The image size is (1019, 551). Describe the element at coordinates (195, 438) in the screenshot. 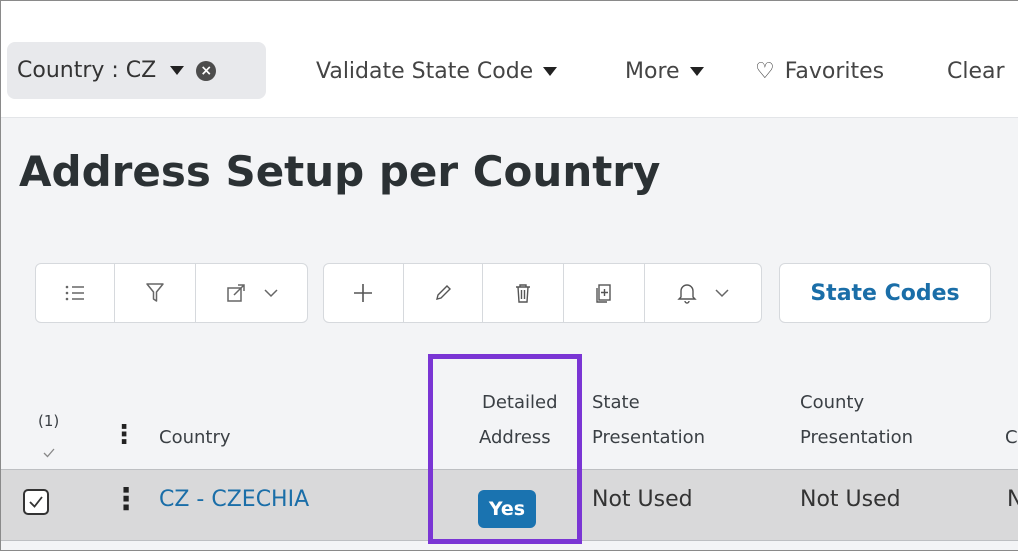

I see `column-header-country: Country` at that location.